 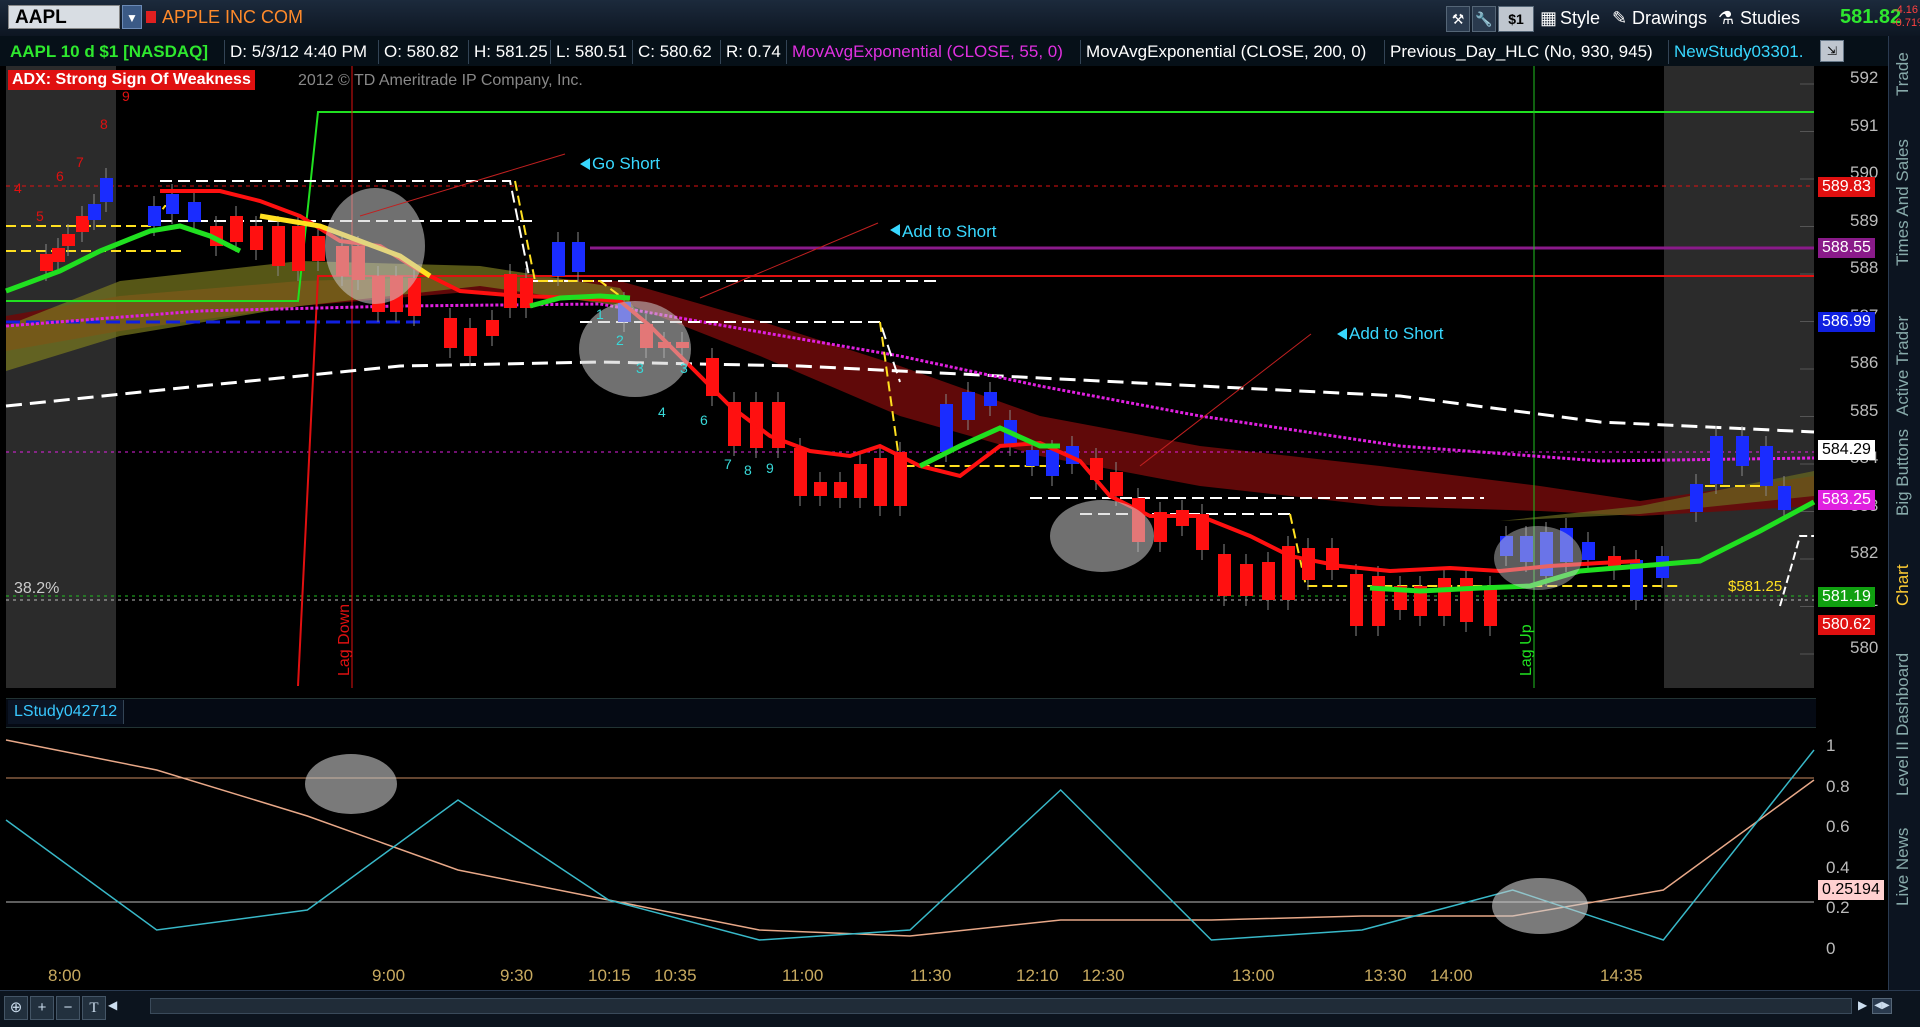 I want to click on style-button: Style, so click(x=1580, y=18).